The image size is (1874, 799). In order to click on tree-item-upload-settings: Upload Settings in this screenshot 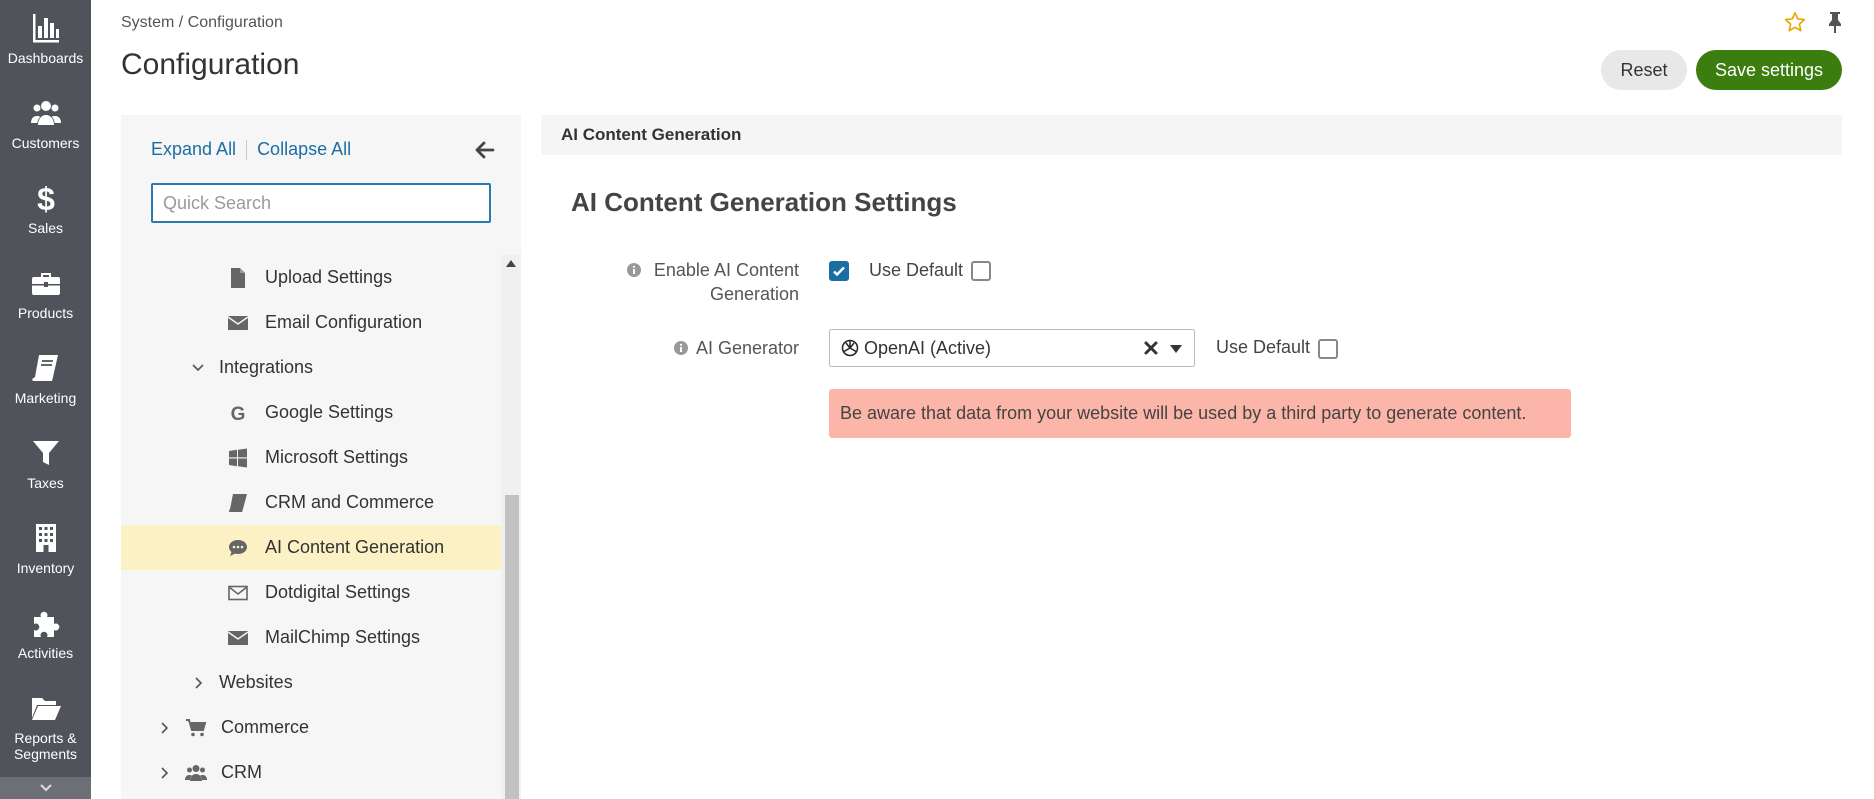, I will do `click(309, 277)`.